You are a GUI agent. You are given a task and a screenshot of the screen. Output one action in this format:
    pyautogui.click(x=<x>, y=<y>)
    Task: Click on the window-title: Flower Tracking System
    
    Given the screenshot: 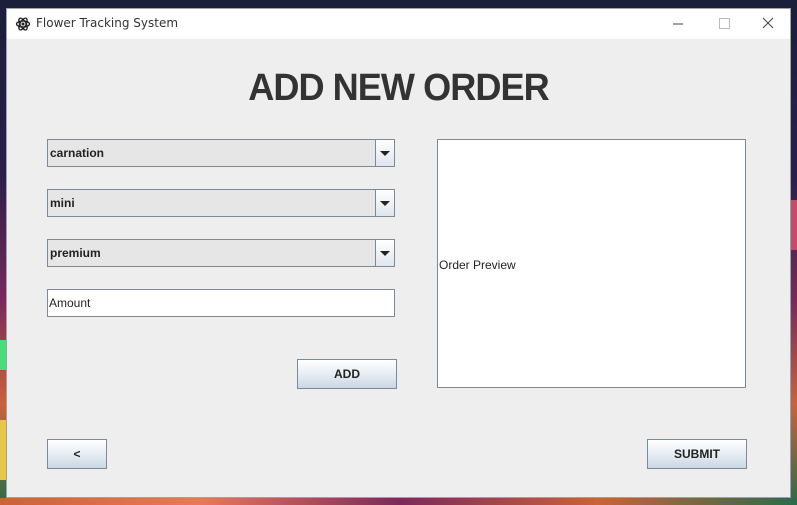 What is the action you would take?
    pyautogui.click(x=107, y=23)
    